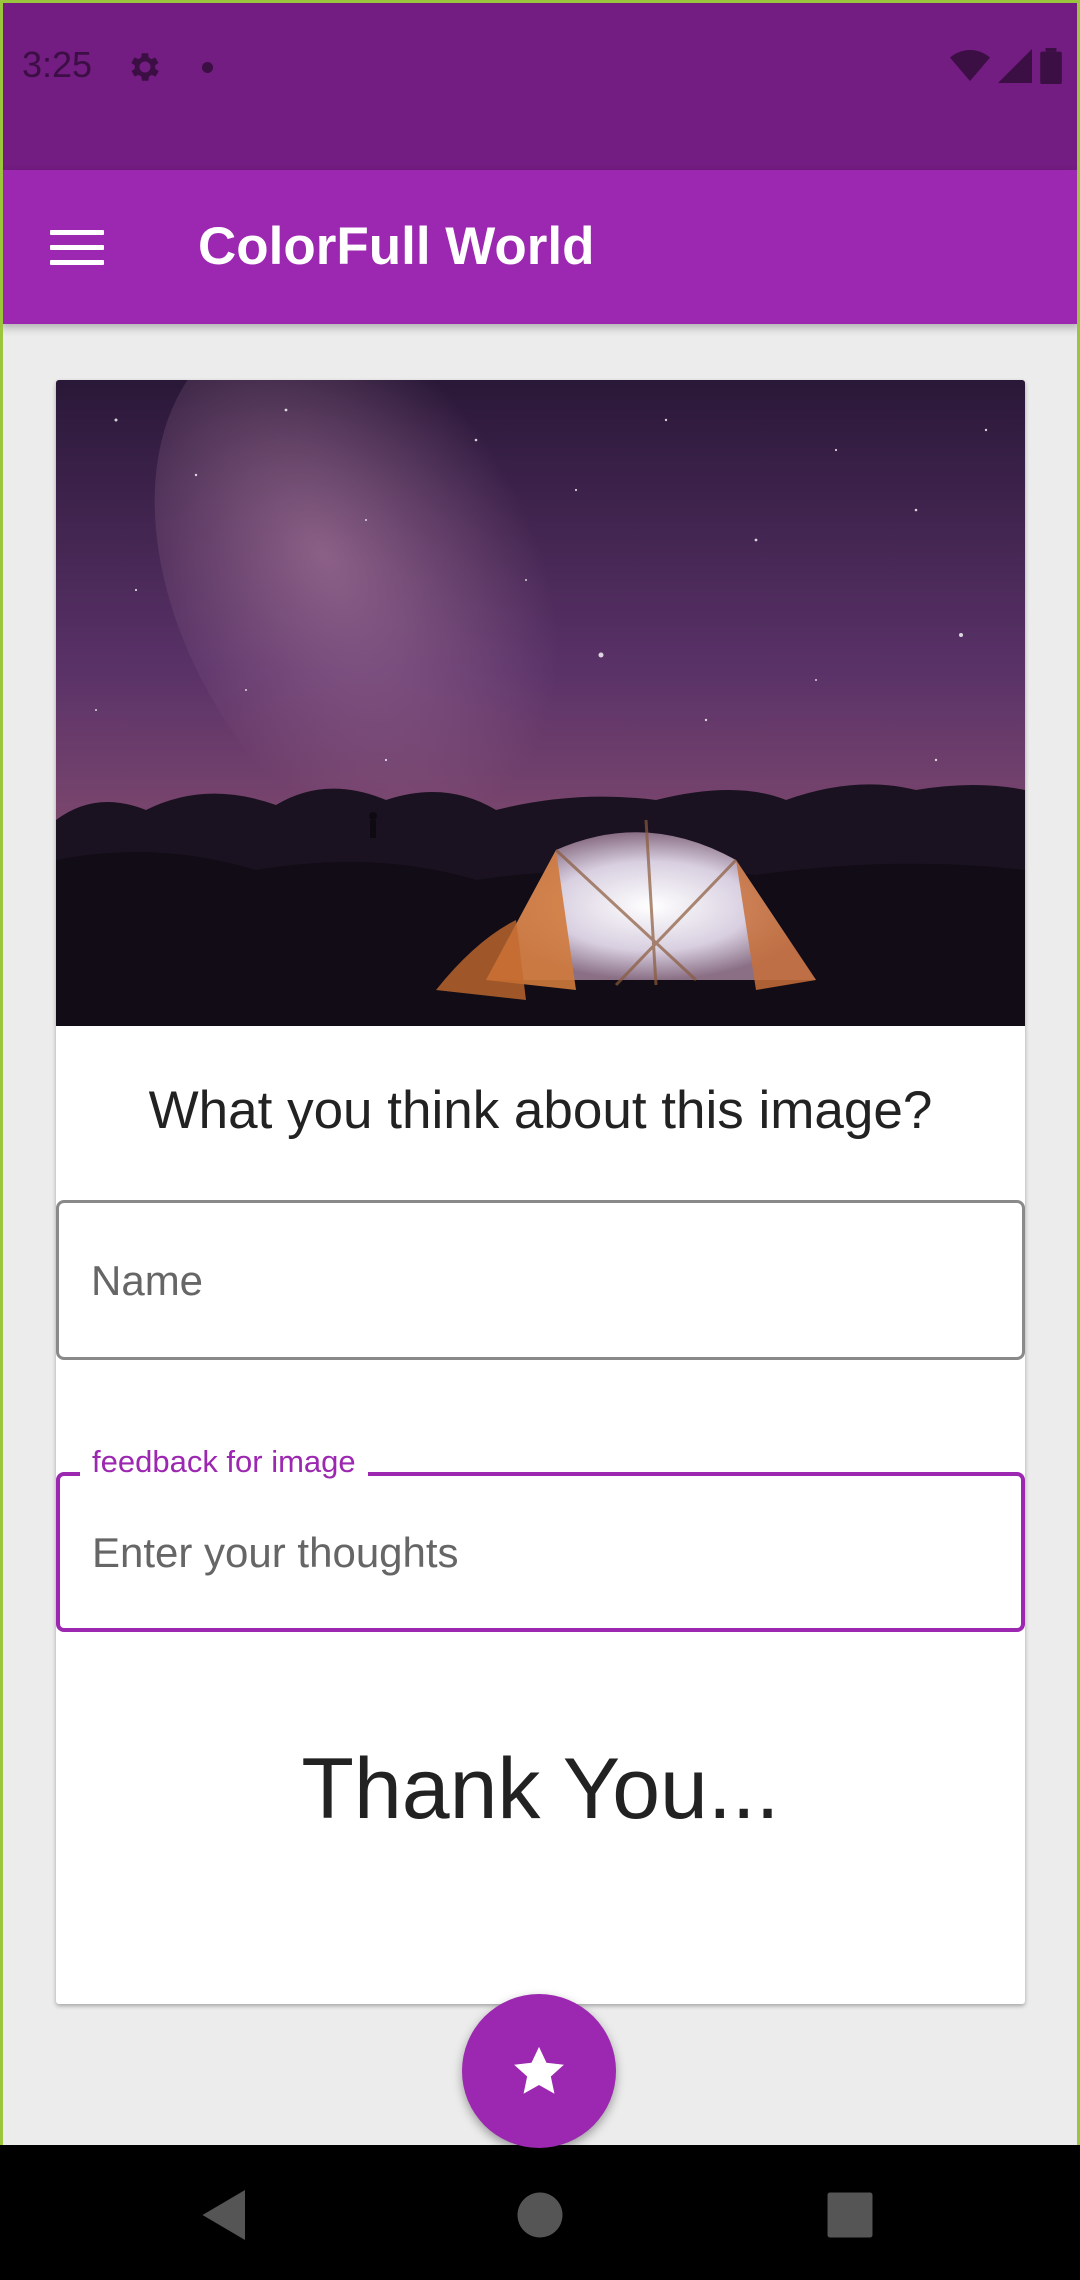  I want to click on status-icons, so click(1006, 66).